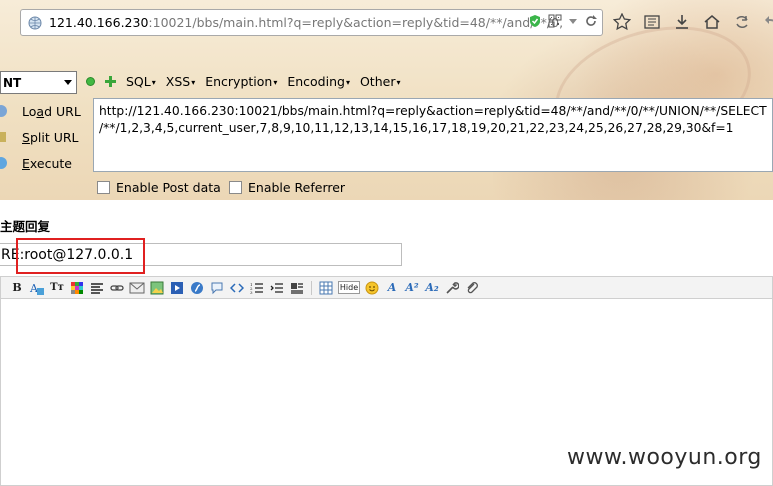 The width and height of the screenshot is (773, 486). I want to click on execute-button: Execute, so click(45, 163).